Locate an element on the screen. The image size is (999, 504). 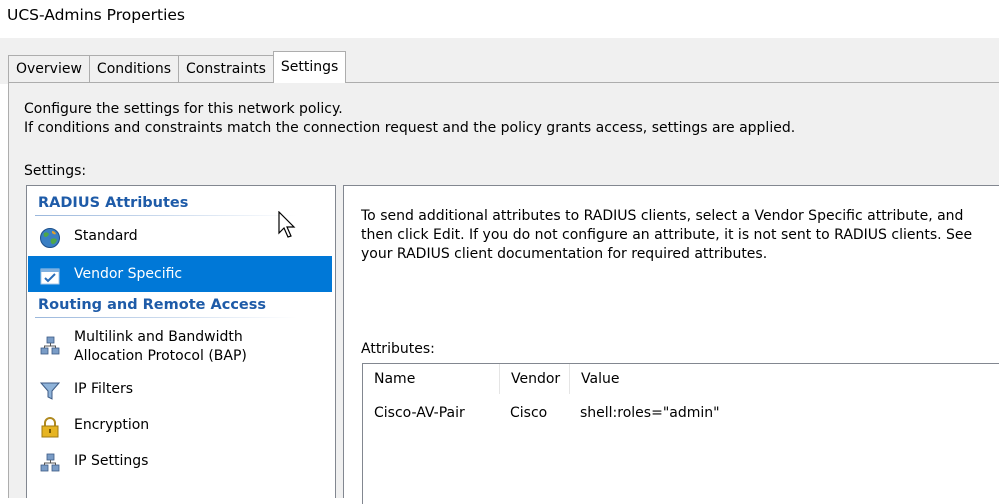
cell-name: Cisco-AV-Pair is located at coordinates (419, 413).